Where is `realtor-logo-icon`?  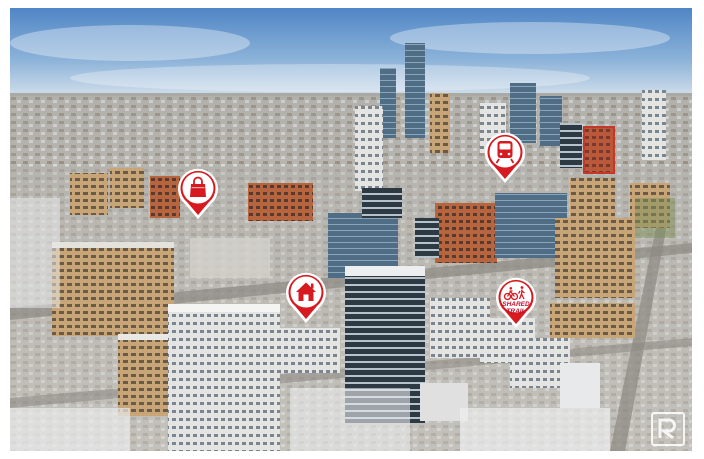 realtor-logo-icon is located at coordinates (668, 429).